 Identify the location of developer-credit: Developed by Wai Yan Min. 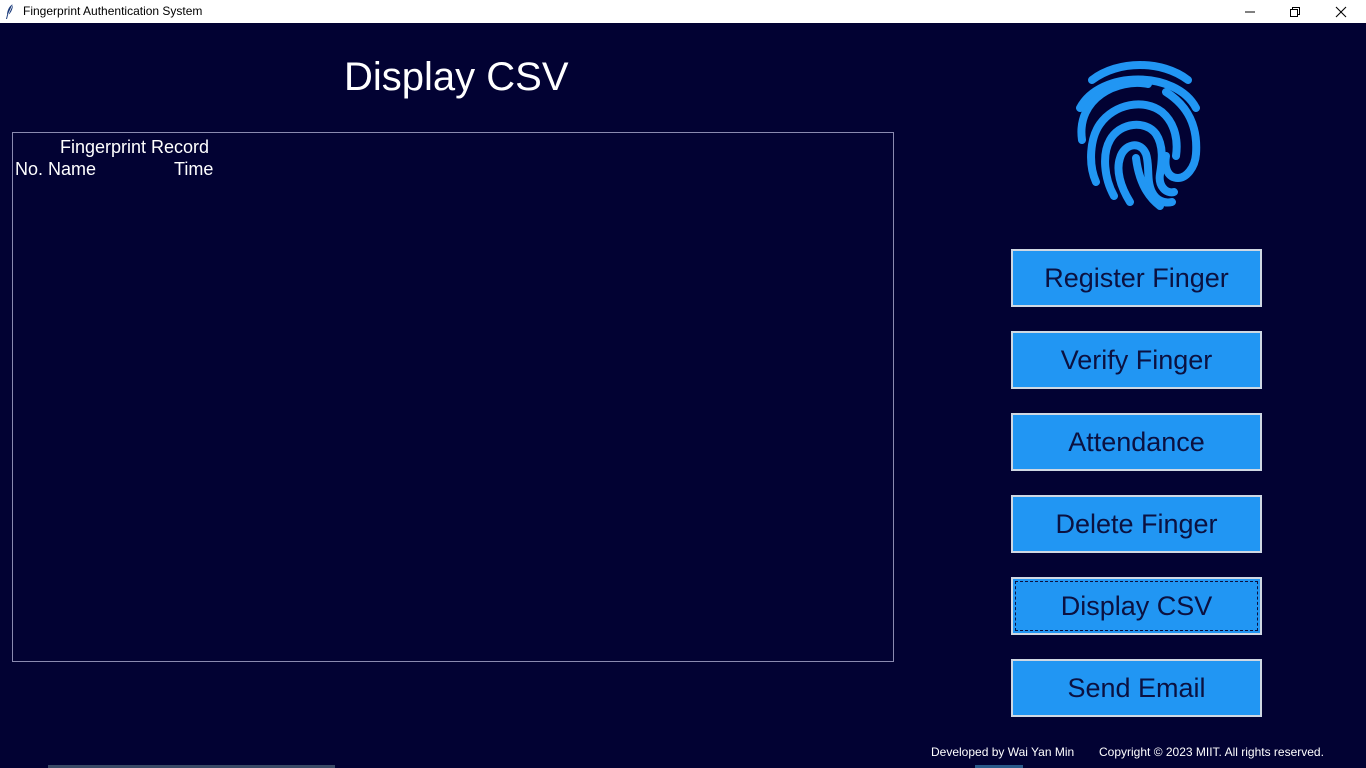
(1003, 752).